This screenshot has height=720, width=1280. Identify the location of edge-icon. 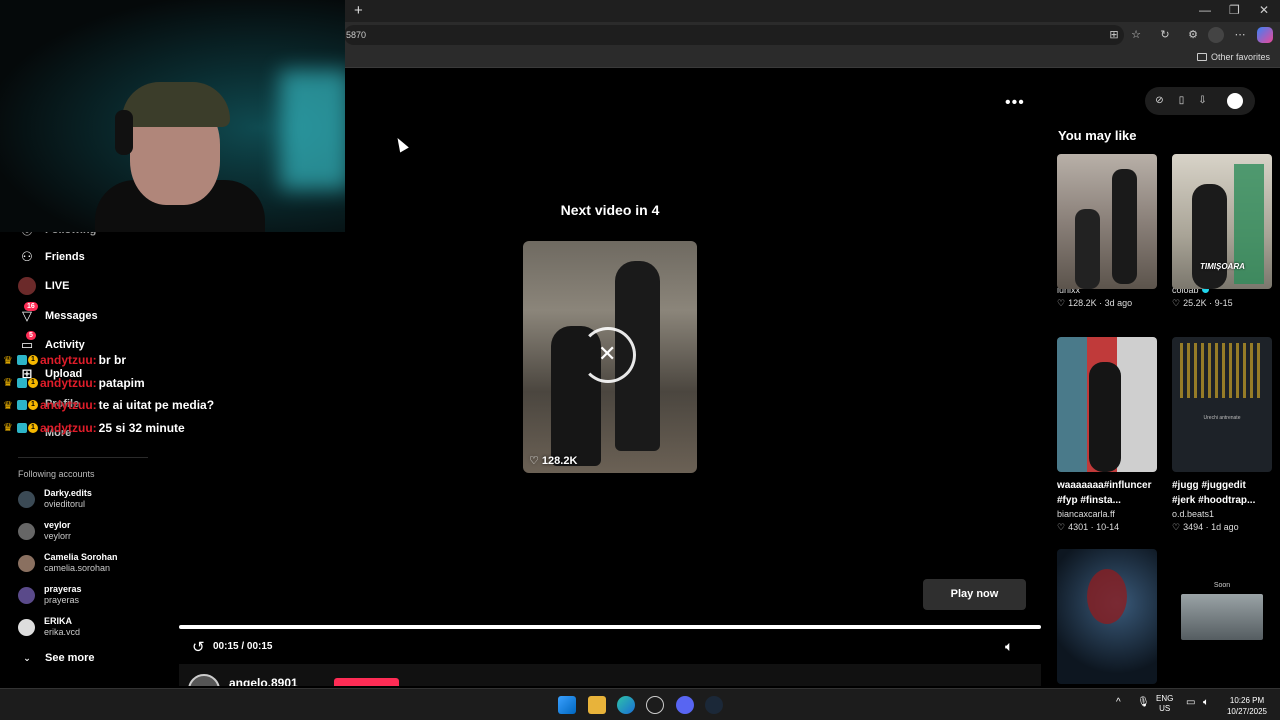
(626, 705).